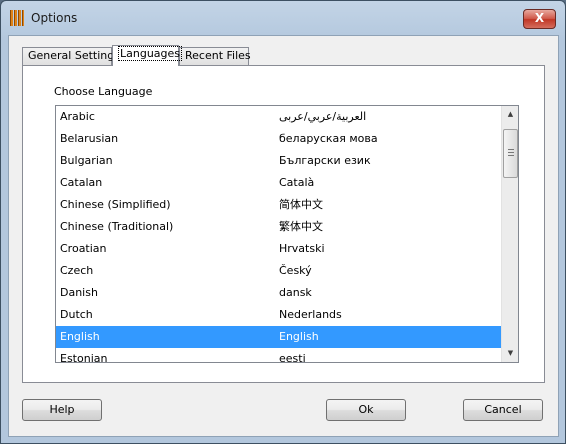 Image resolution: width=566 pixels, height=444 pixels. I want to click on choose-language-label: Choose Language, so click(103, 91).